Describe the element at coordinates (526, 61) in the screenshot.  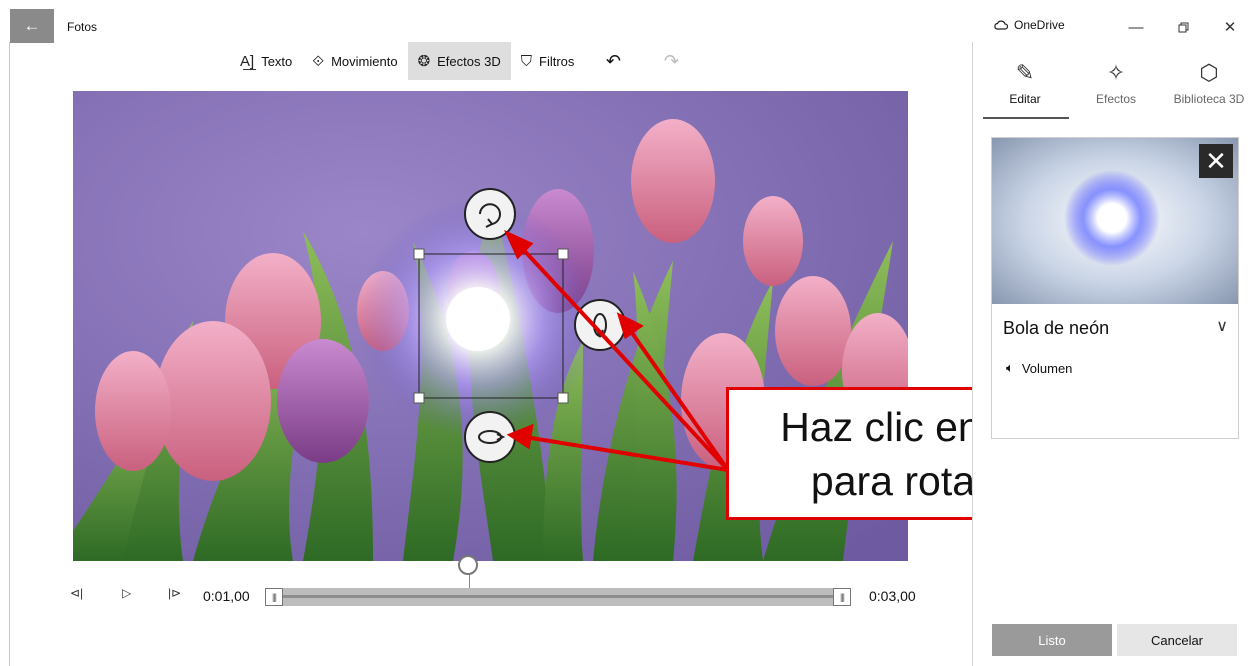
I see `filters-icon: ⛉` at that location.